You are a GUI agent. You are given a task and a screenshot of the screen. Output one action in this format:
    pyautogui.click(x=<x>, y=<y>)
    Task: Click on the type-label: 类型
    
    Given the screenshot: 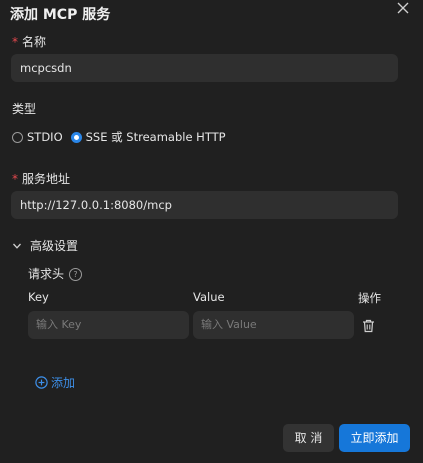 What is the action you would take?
    pyautogui.click(x=24, y=109)
    